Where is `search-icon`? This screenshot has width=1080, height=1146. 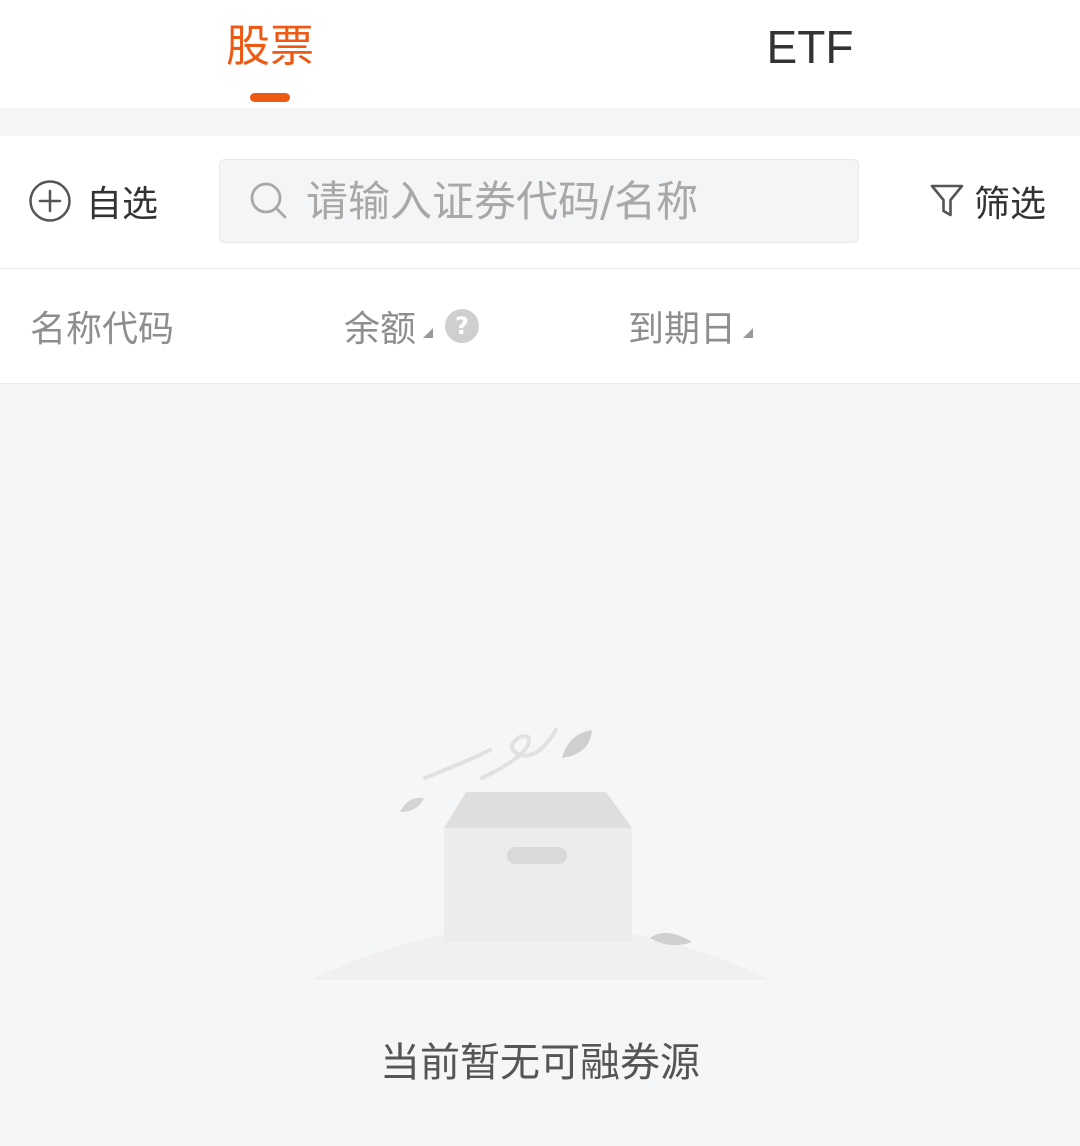
search-icon is located at coordinates (268, 200).